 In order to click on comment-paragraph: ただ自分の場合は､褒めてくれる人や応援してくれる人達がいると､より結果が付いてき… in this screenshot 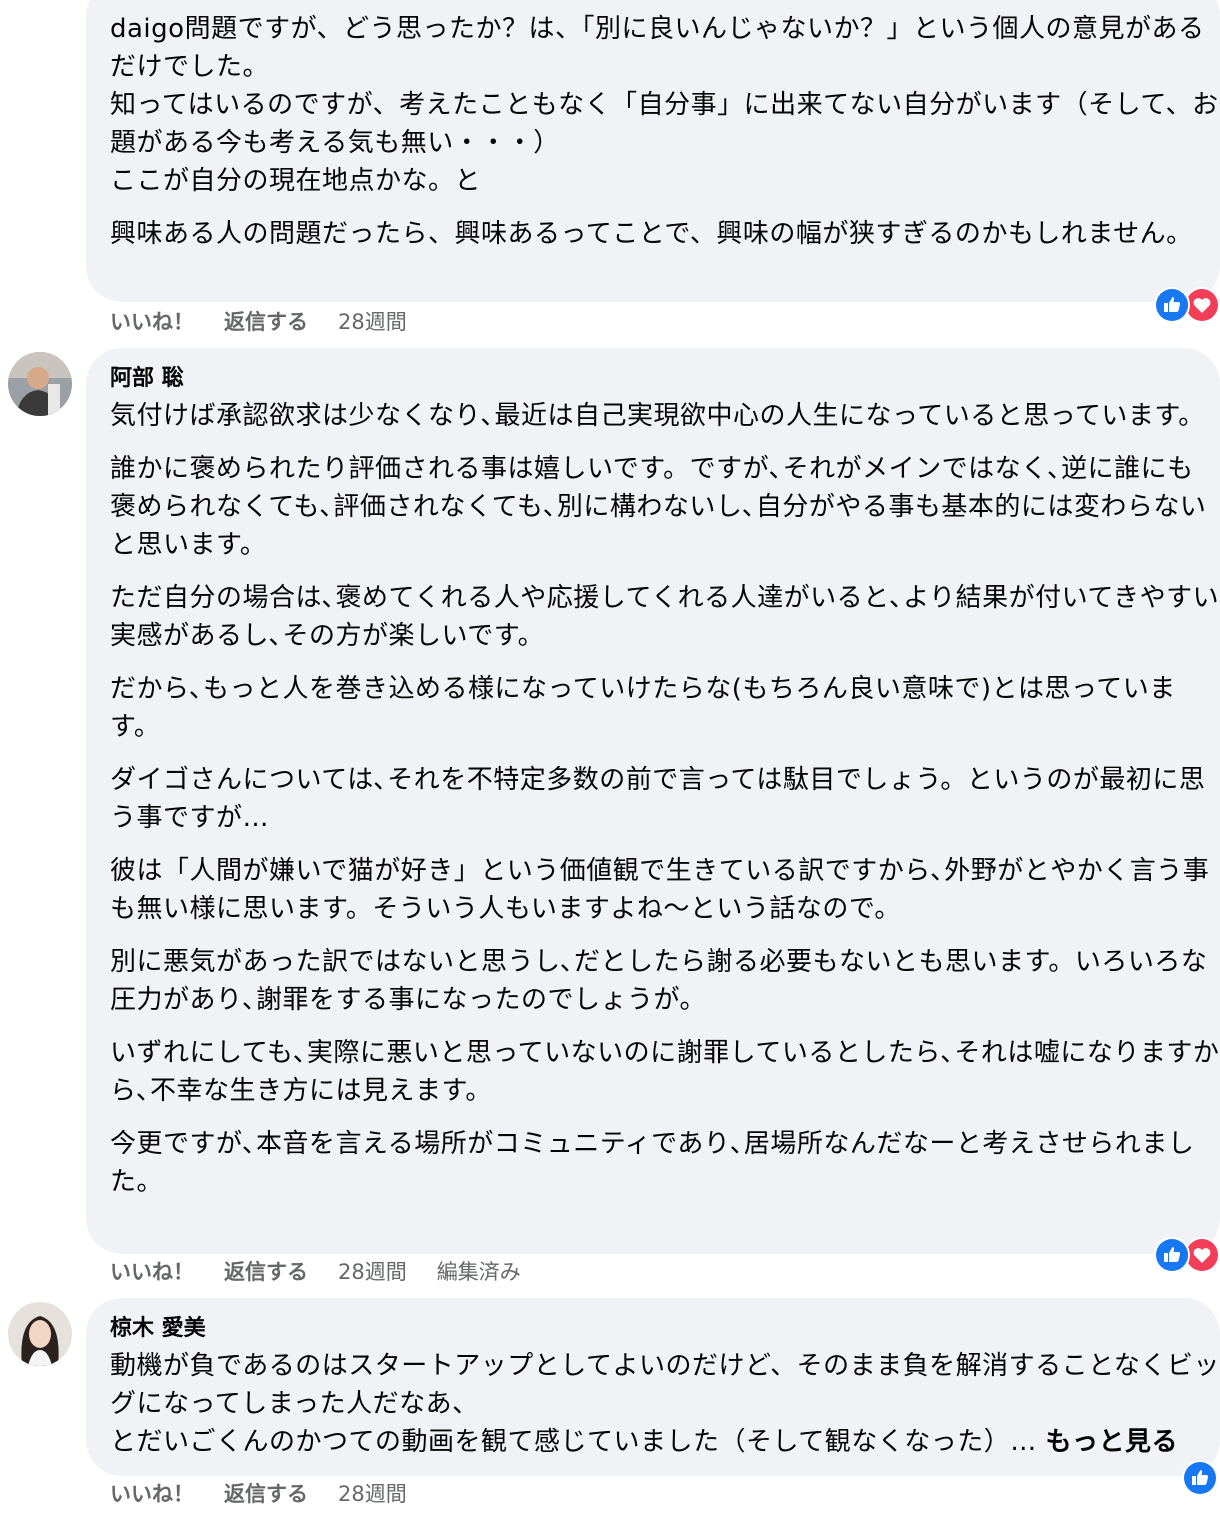, I will do `click(665, 617)`.